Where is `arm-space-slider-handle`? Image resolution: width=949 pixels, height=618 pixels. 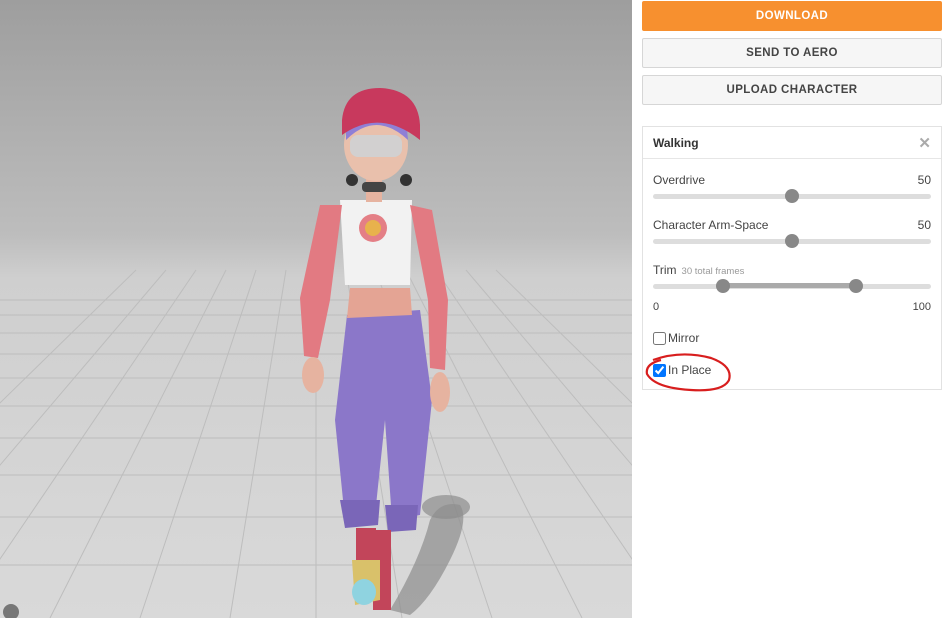 arm-space-slider-handle is located at coordinates (792, 241).